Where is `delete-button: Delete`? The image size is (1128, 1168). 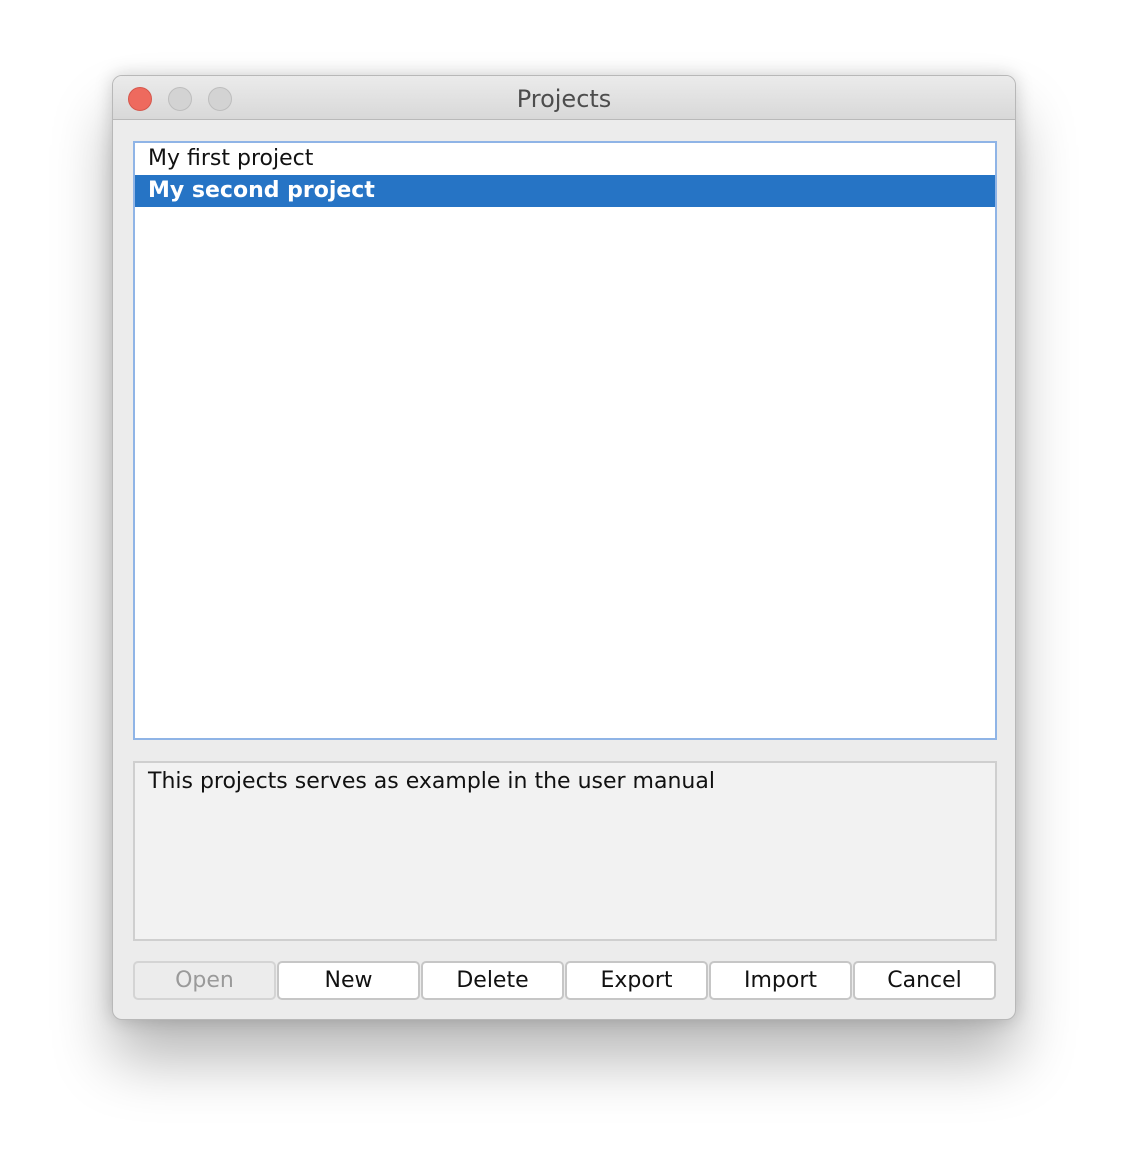 delete-button: Delete is located at coordinates (492, 980).